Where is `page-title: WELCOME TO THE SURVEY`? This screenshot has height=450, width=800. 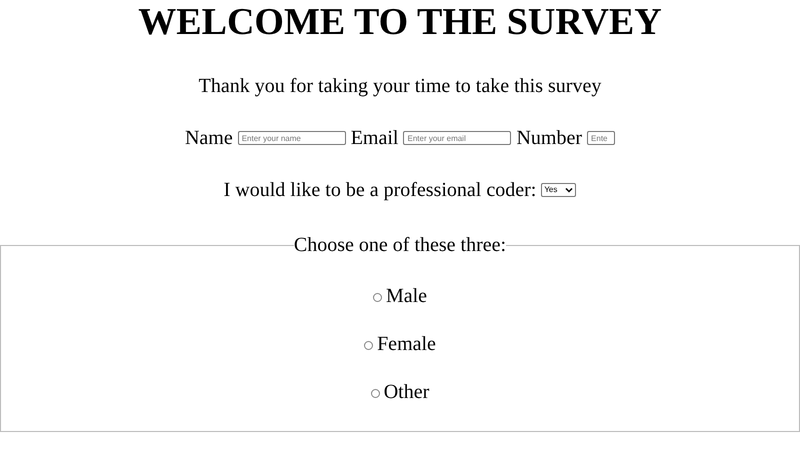
page-title: WELCOME TO THE SURVEY is located at coordinates (400, 21).